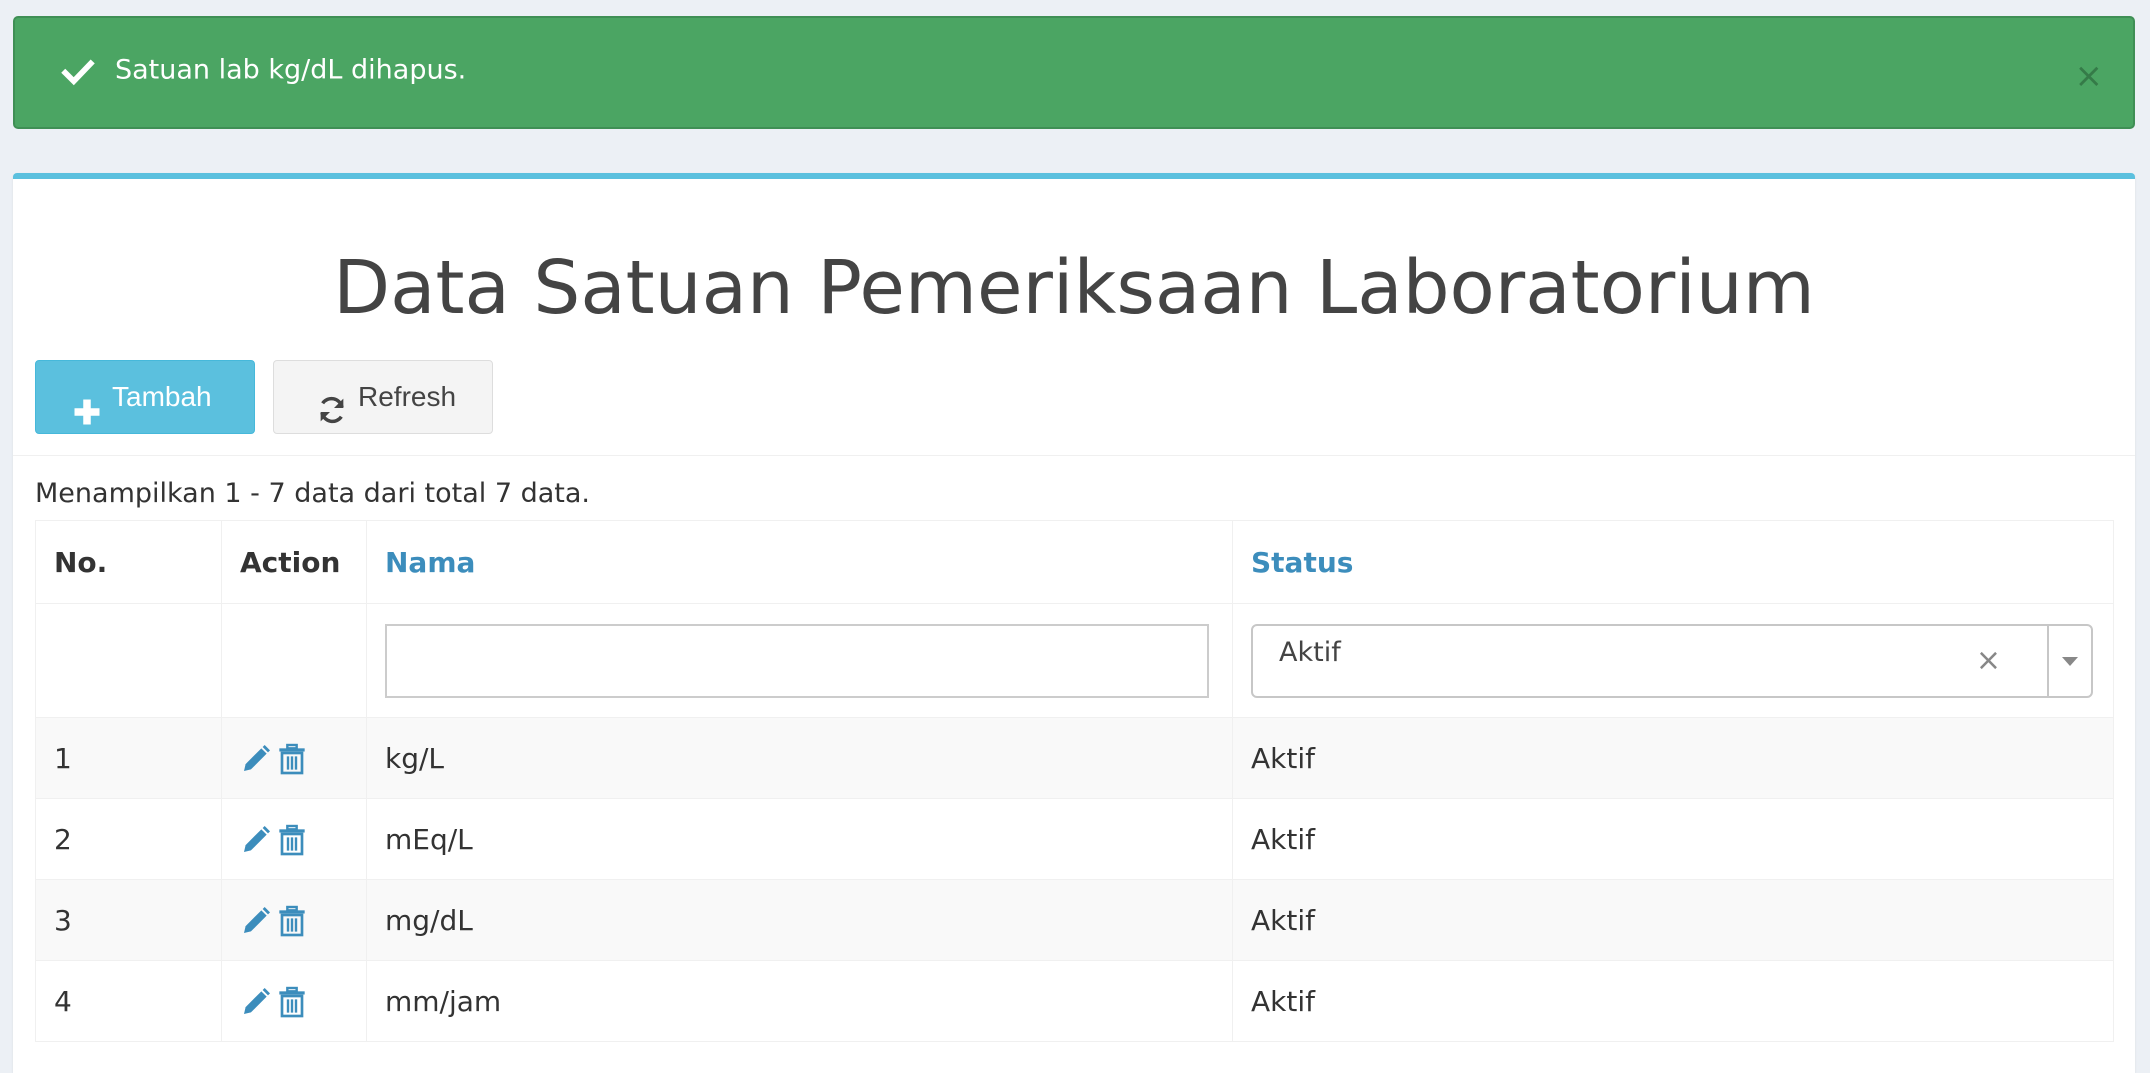  I want to click on nama-filter-input, so click(797, 660).